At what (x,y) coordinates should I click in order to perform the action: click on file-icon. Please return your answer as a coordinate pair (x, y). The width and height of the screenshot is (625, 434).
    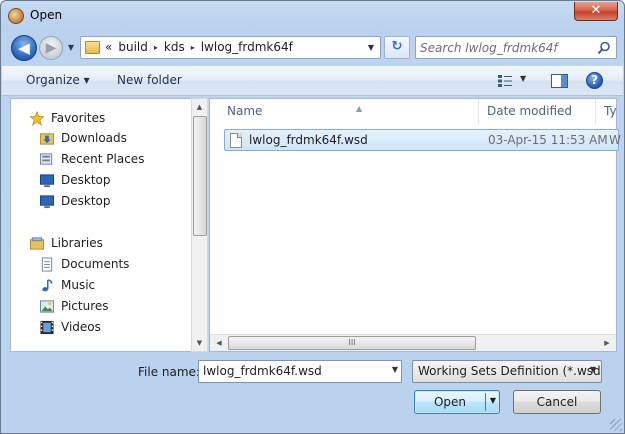
    Looking at the image, I should click on (236, 140).